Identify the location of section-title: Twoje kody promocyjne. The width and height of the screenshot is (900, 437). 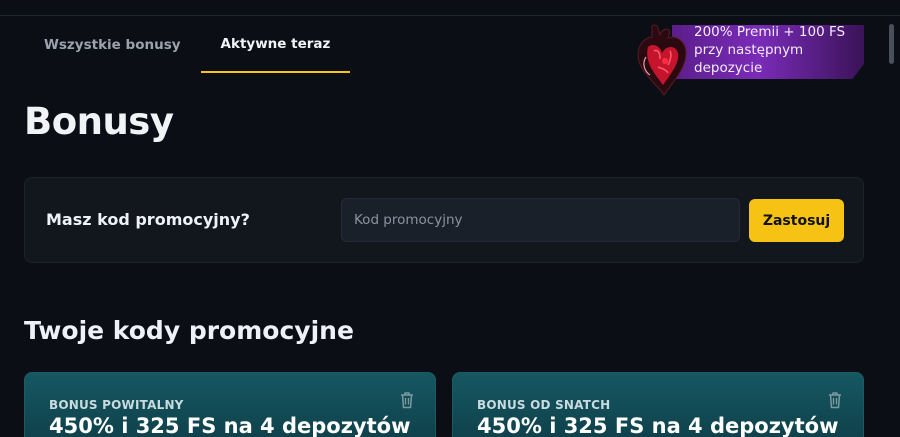
(189, 330).